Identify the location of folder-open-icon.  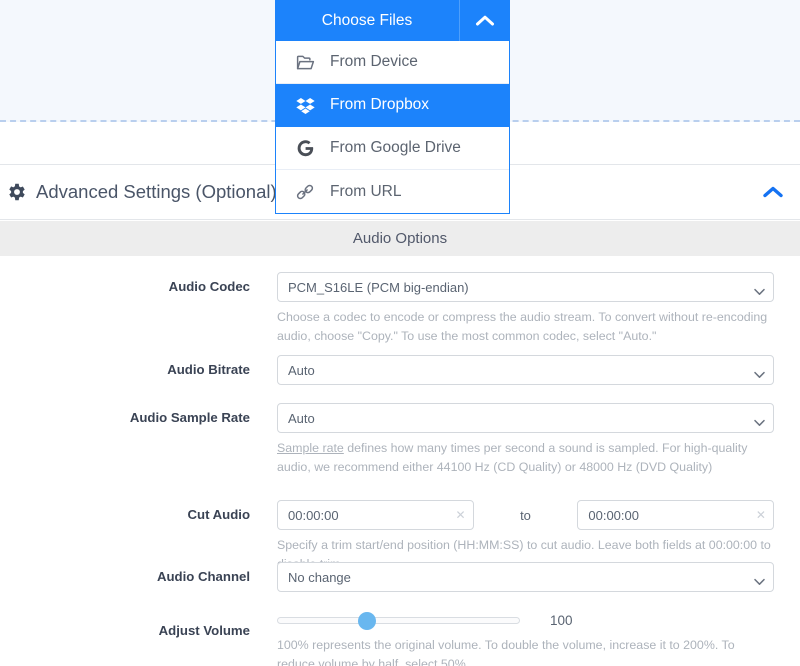
(305, 62).